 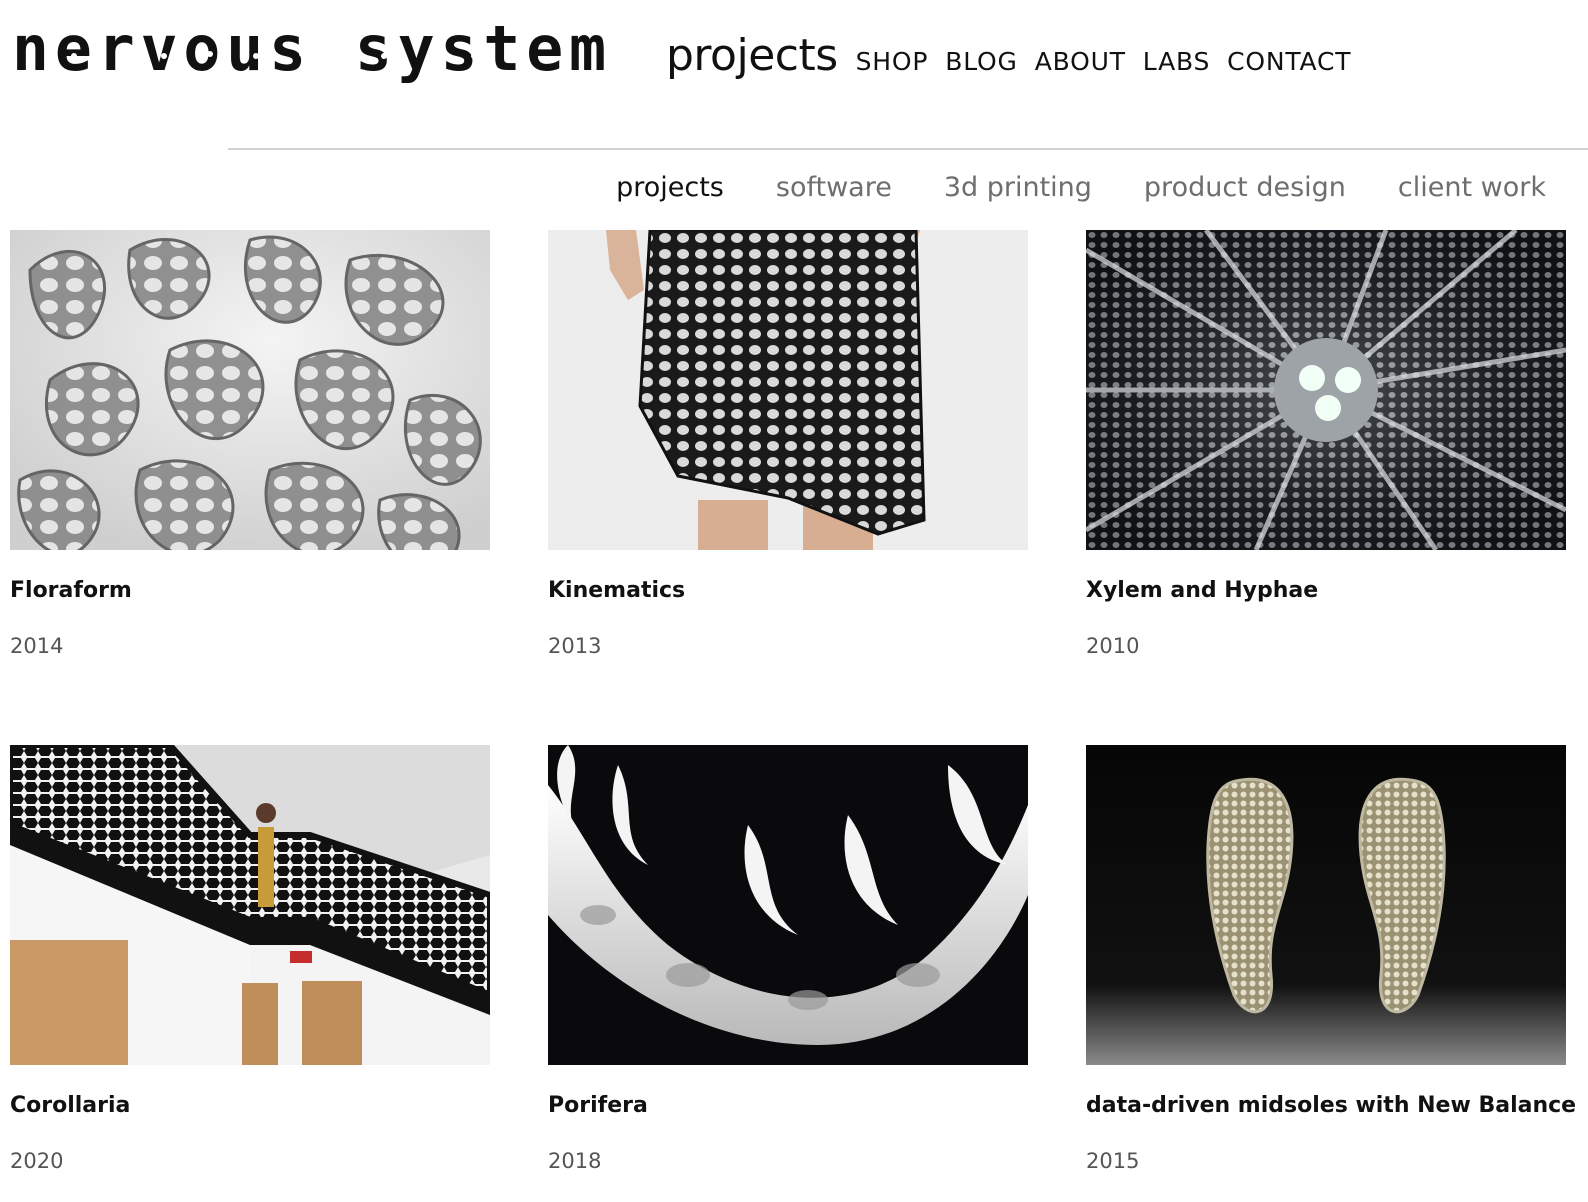 I want to click on porifera-image, so click(x=788, y=905).